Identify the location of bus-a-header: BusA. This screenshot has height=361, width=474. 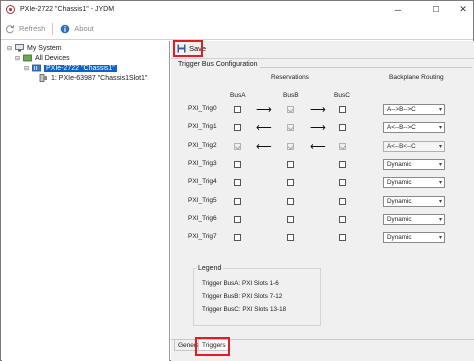
(238, 95).